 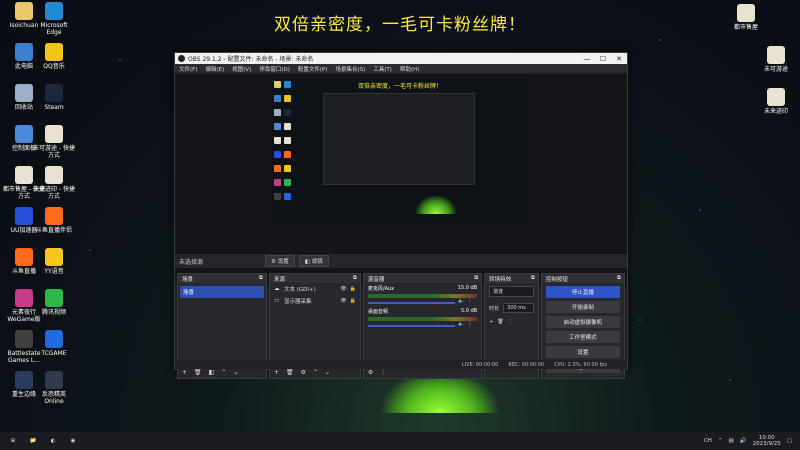 I want to click on file-explorer-icon: 📁, so click(x=33, y=441).